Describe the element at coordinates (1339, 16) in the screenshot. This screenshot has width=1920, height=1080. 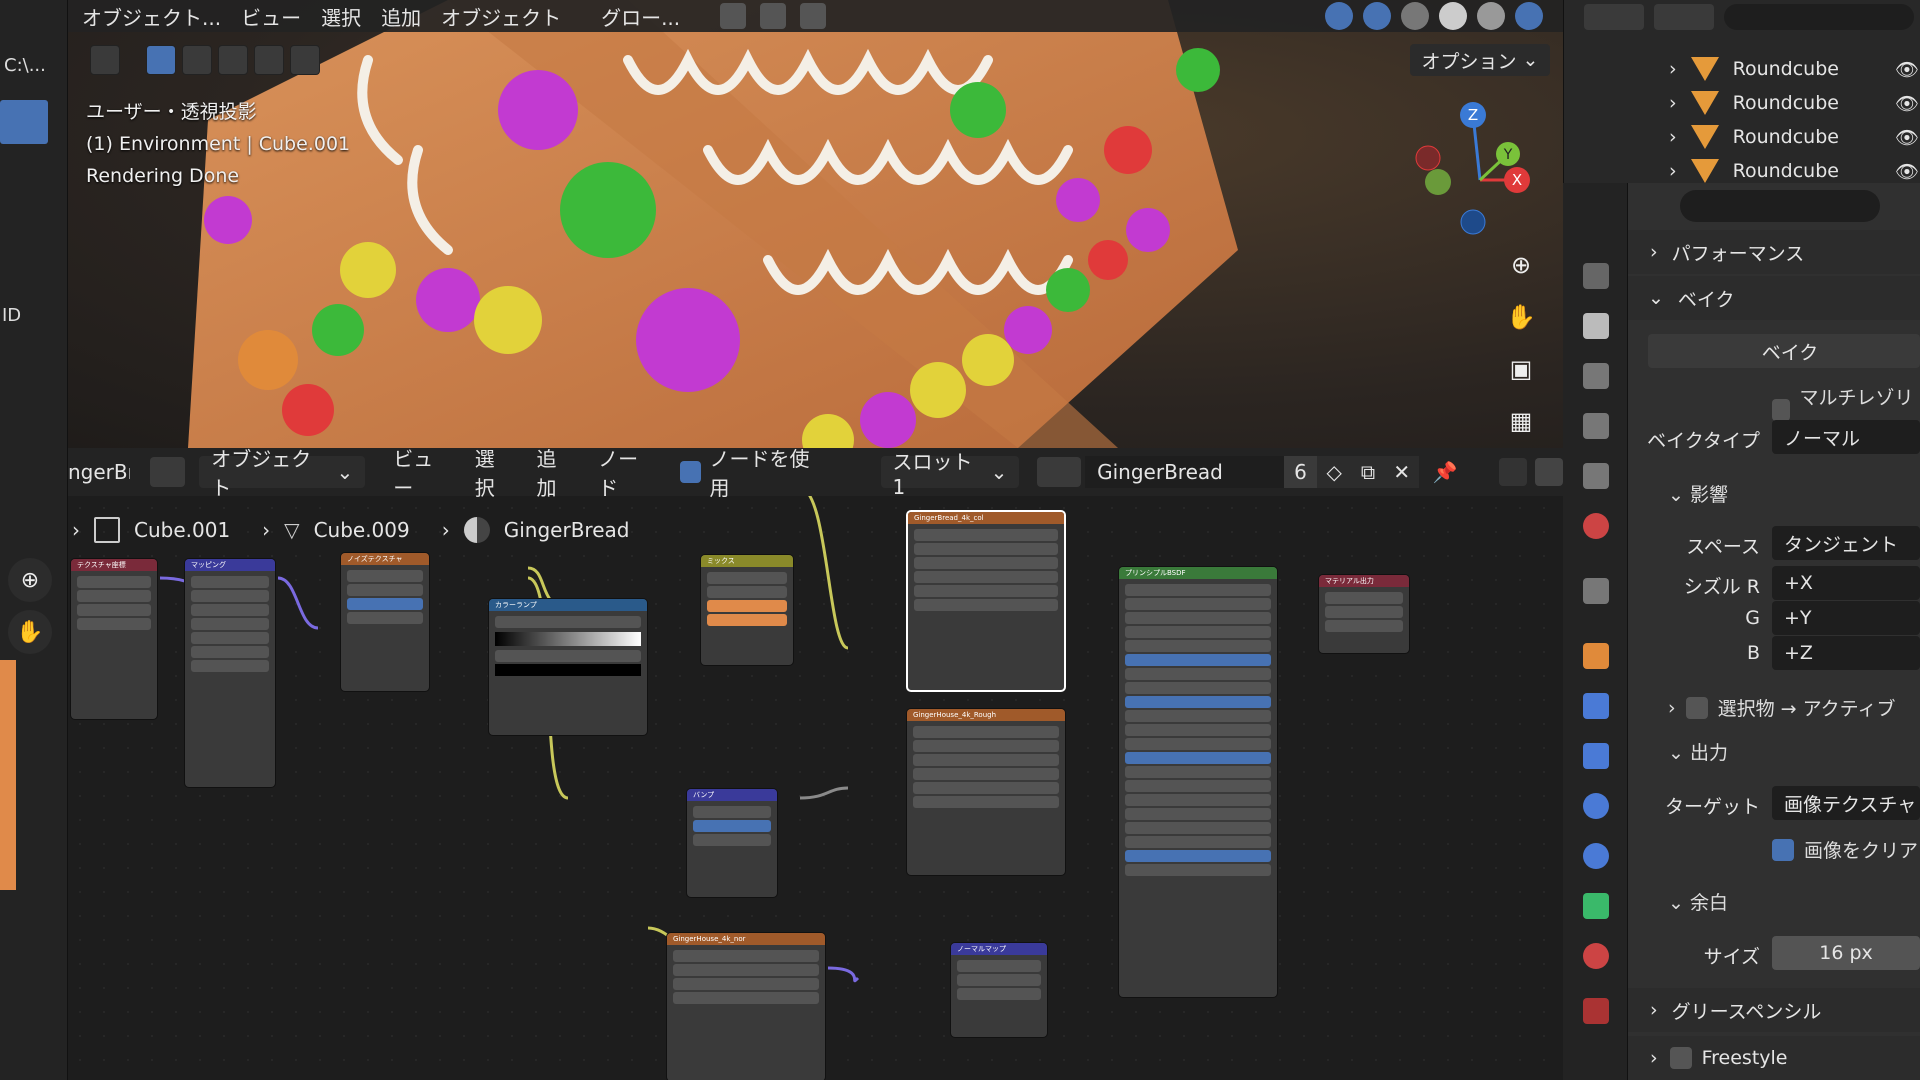
I see `overlay-icon` at that location.